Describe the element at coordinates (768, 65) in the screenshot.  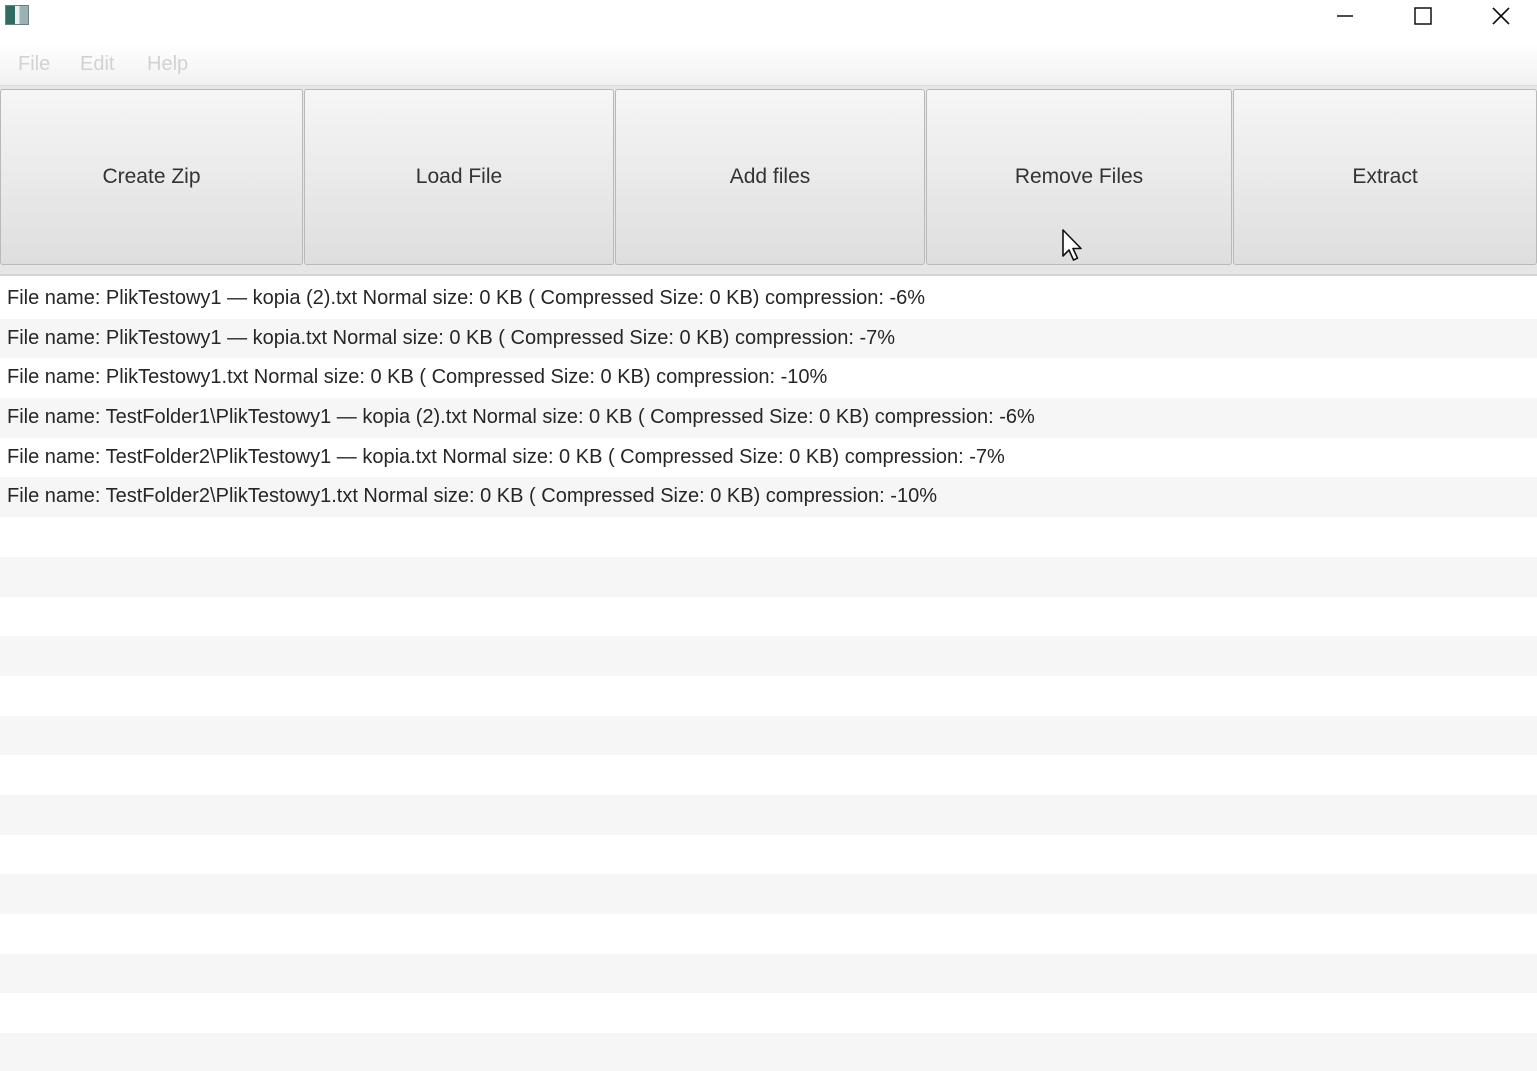
I see `menu-bar: File Edit Help` at that location.